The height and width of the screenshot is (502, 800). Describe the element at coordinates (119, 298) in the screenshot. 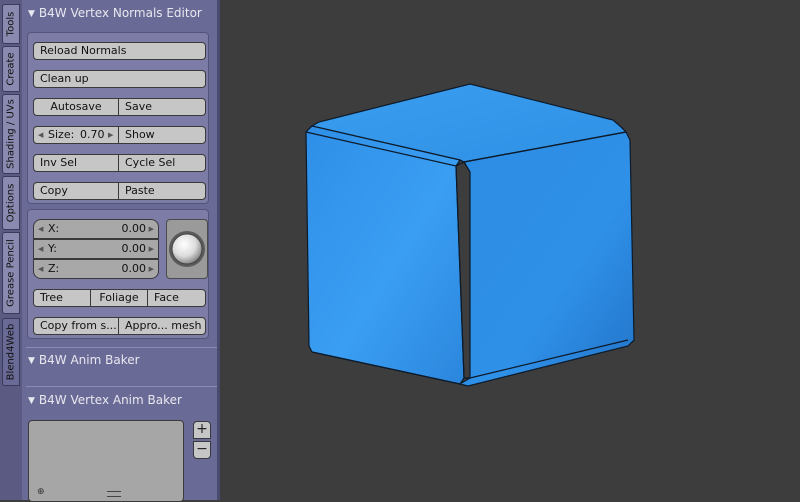

I see `foliage-button: Foliage` at that location.